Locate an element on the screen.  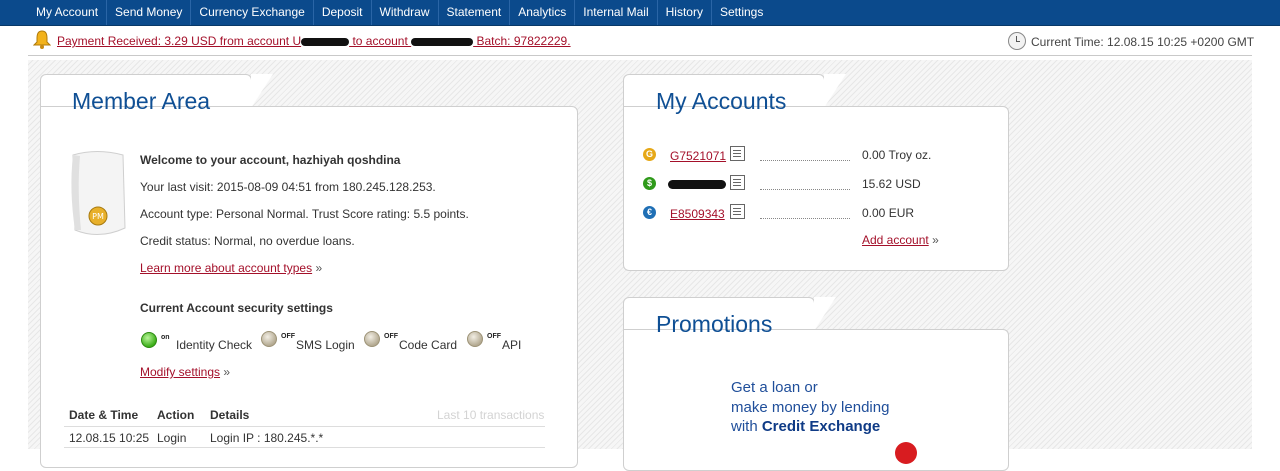
nav-withdraw: Withdraw is located at coordinates (405, 12).